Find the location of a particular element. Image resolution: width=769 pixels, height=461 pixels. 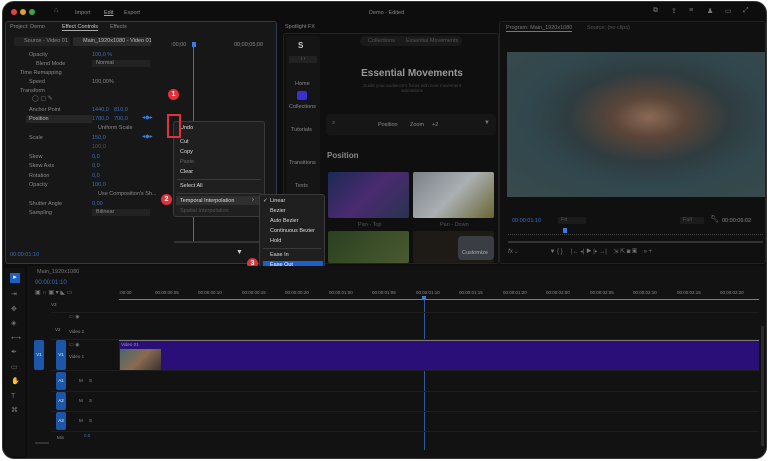

mute-a3: M is located at coordinates (81, 420).